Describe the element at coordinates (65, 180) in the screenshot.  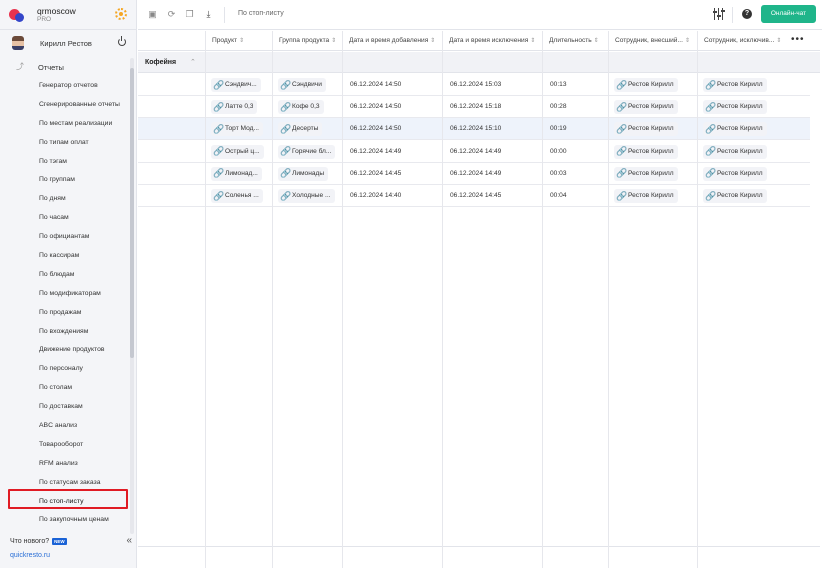
I see `sidebar-item: По группам` at that location.